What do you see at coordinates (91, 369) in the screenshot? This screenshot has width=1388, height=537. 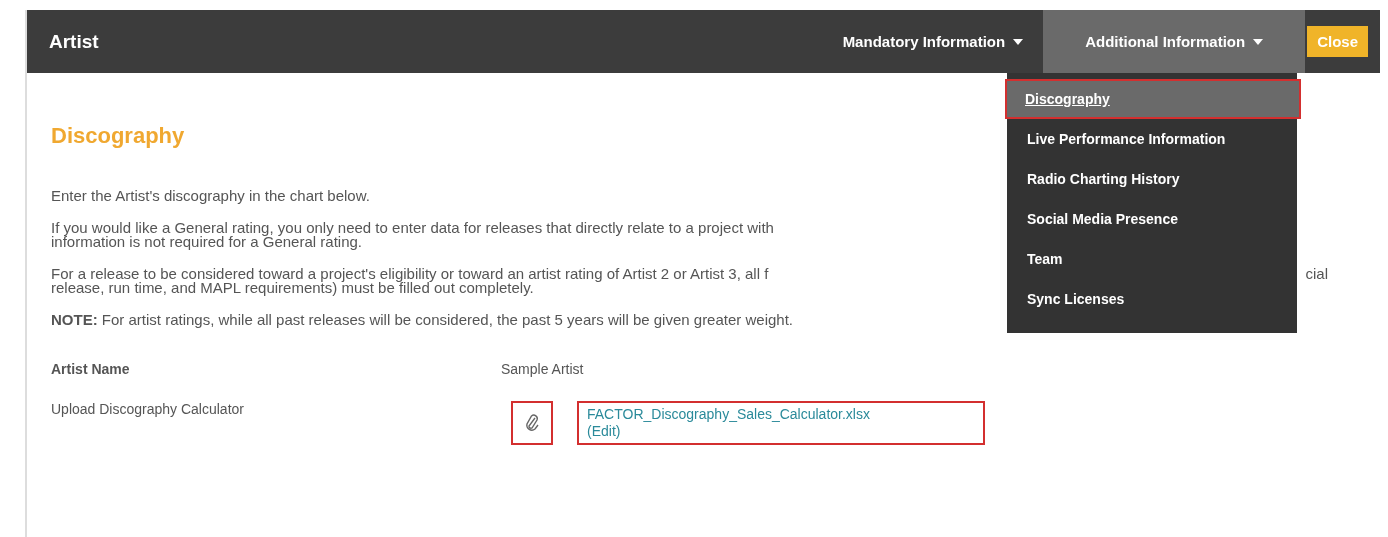 I see `field-label: Artist Name` at bounding box center [91, 369].